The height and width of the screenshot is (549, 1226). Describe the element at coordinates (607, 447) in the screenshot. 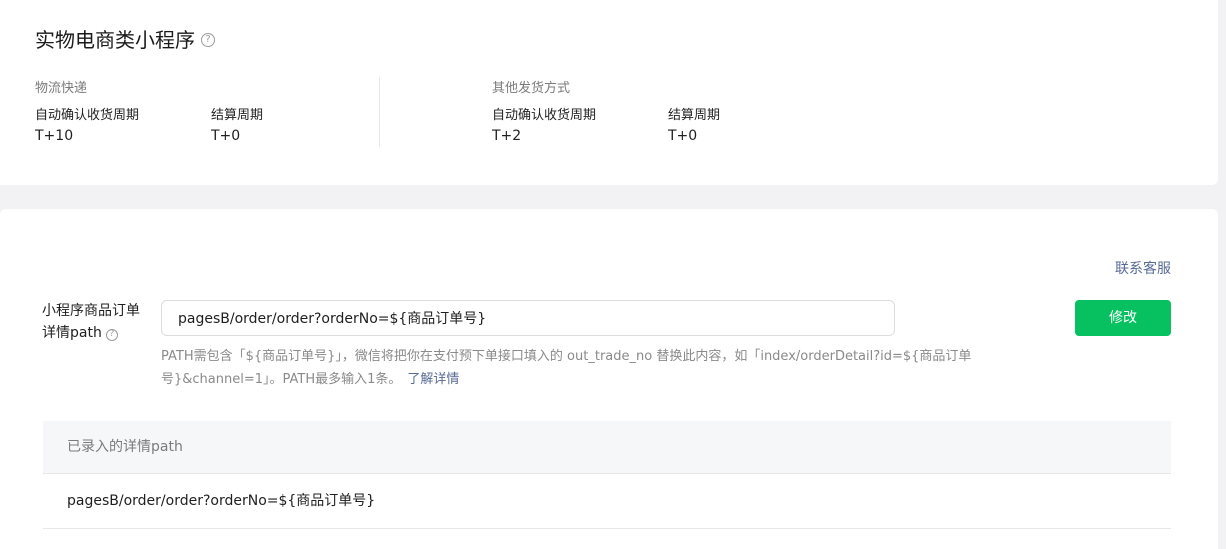

I see `table-header: 已录入的详情path` at that location.